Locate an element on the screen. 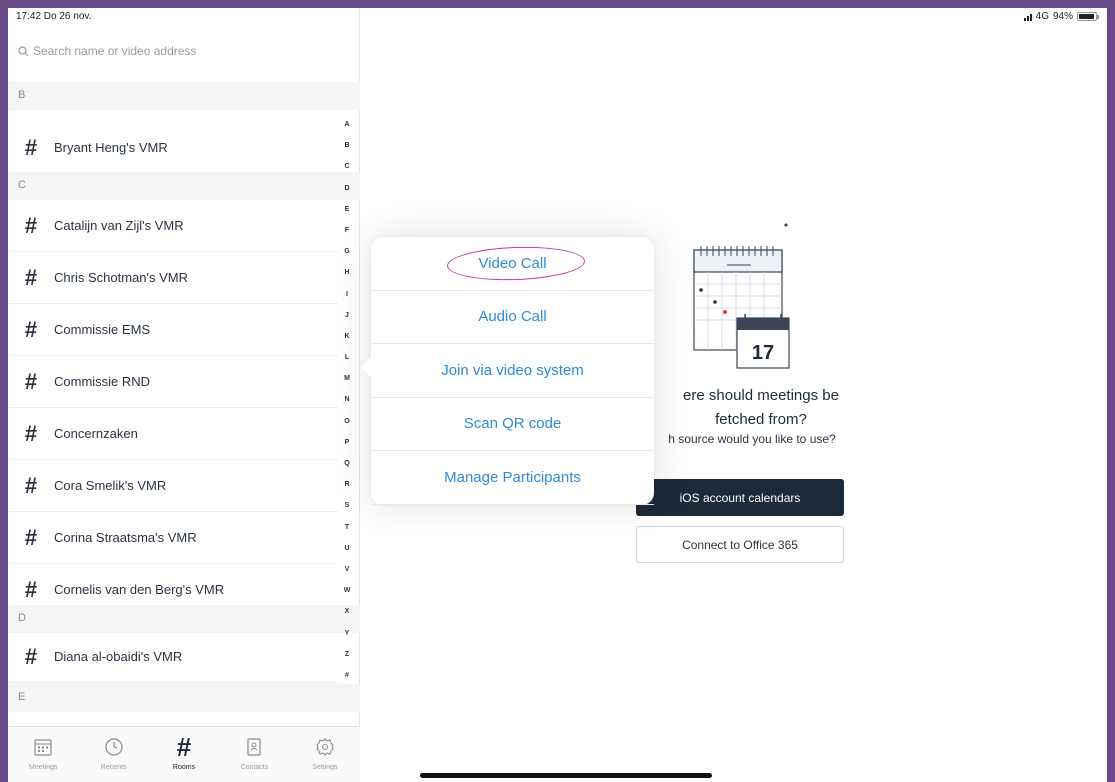 The image size is (1115, 782). alphabet-index-letter: V is located at coordinates (347, 569).